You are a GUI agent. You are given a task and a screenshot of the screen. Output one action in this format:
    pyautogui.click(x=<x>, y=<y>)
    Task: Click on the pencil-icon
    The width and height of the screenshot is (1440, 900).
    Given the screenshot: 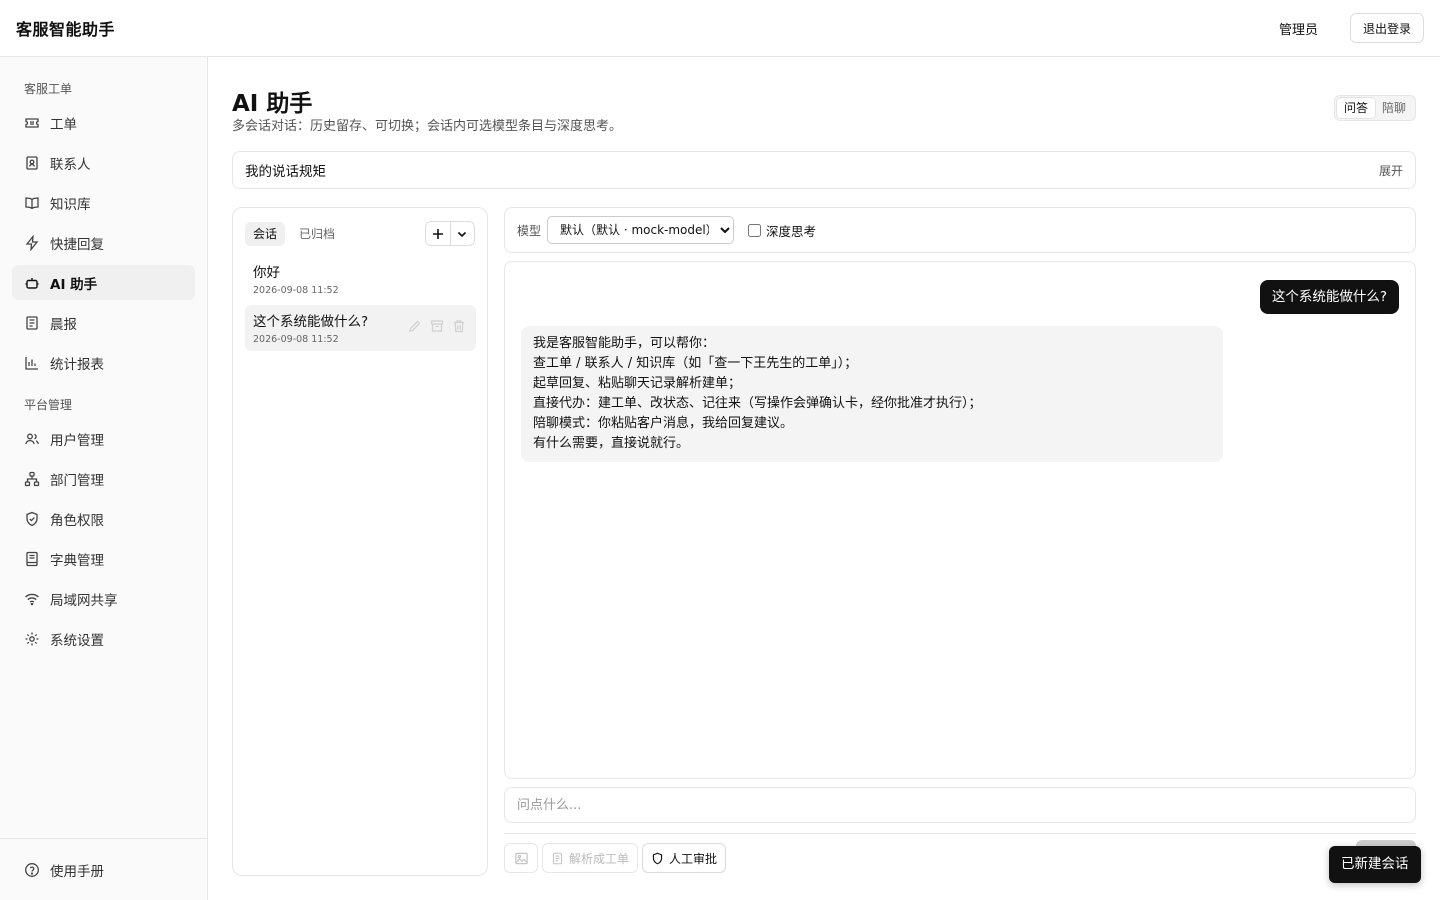 What is the action you would take?
    pyautogui.click(x=415, y=326)
    